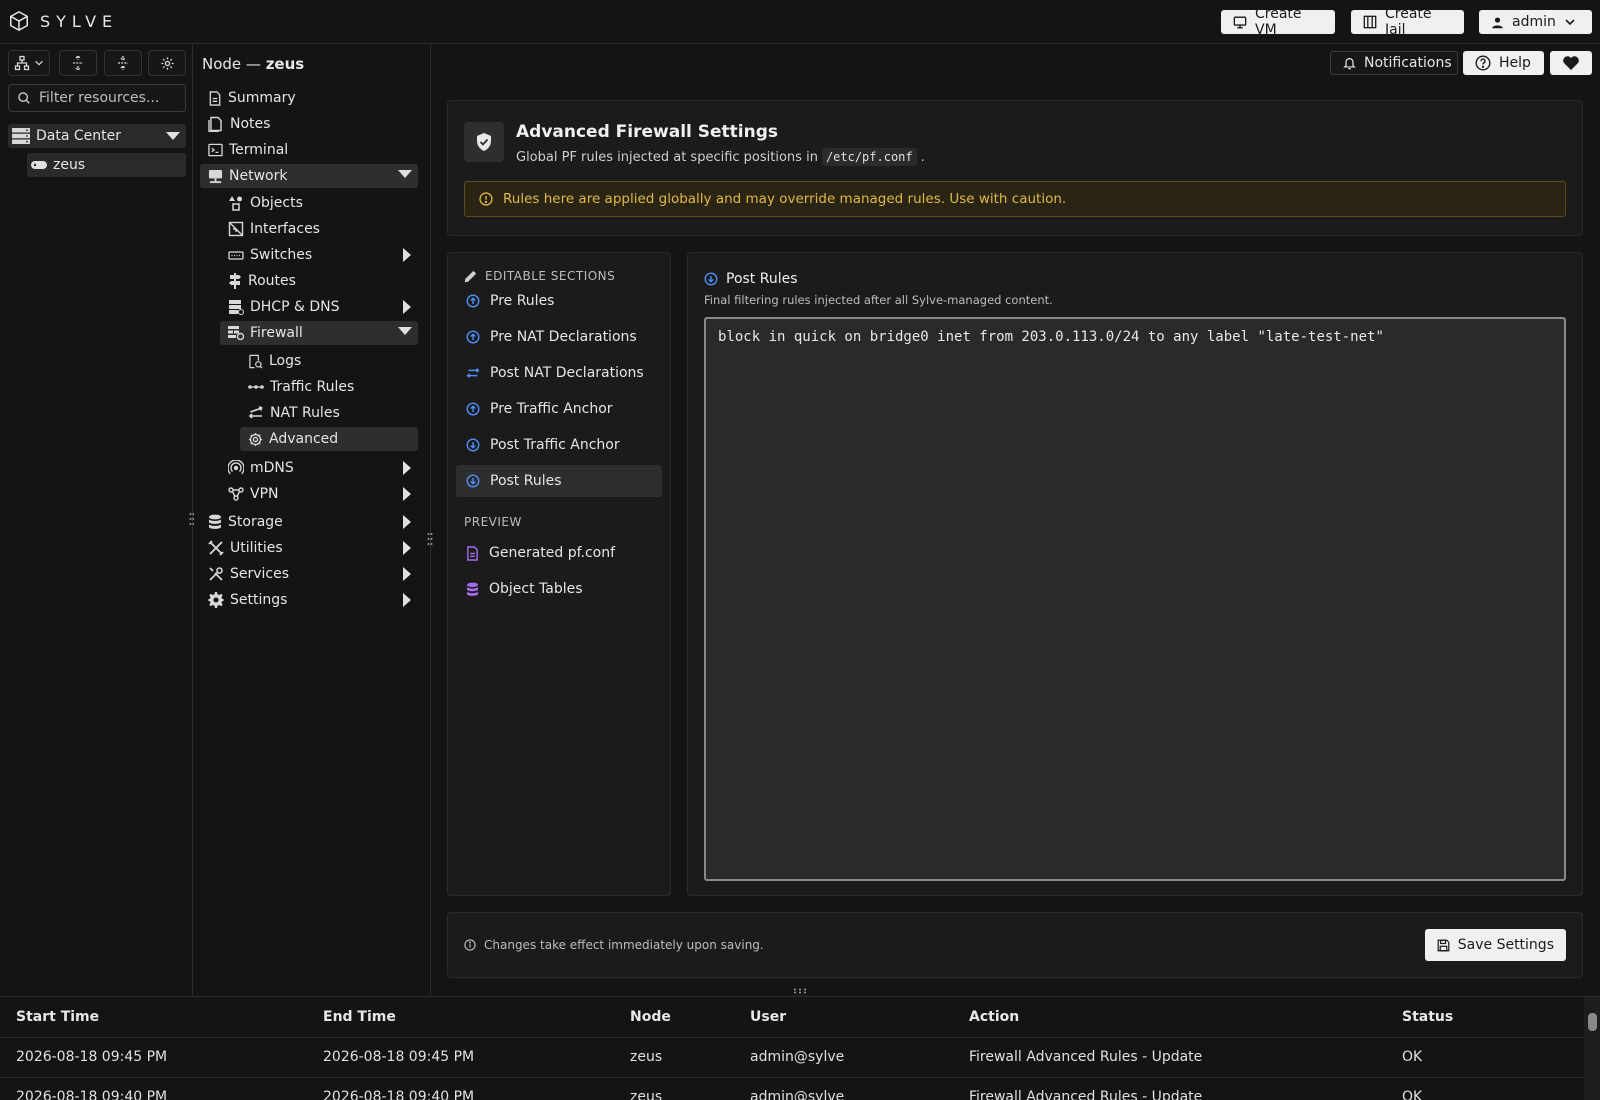 Image resolution: width=1600 pixels, height=1100 pixels. What do you see at coordinates (106, 165) in the screenshot?
I see `tree-item-node-zeus: zeus` at bounding box center [106, 165].